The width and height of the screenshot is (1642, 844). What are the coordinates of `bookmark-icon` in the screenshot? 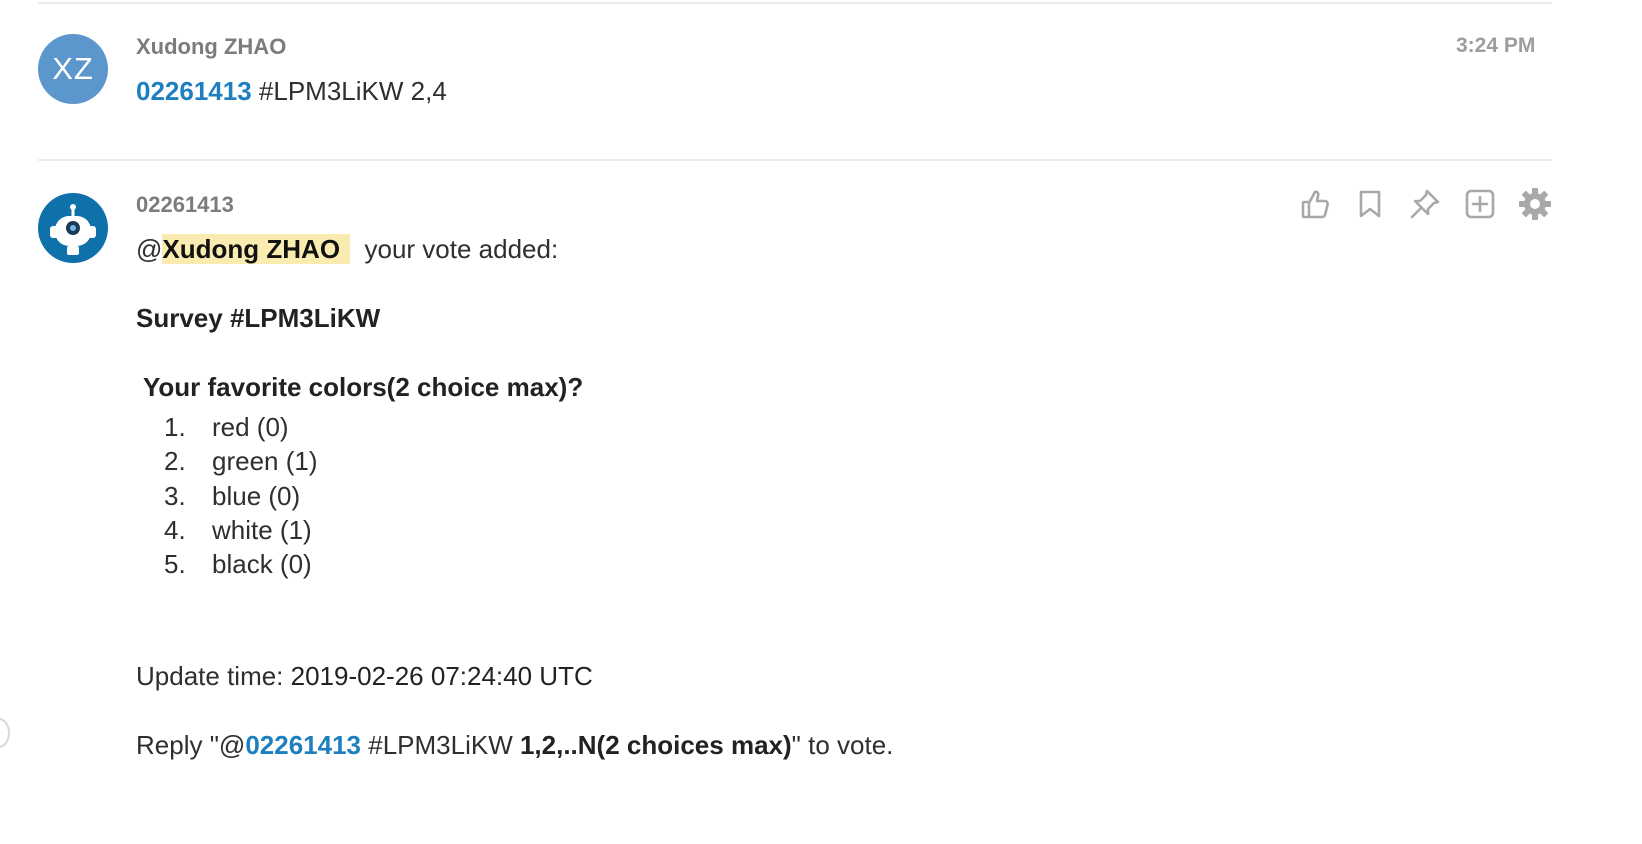 It's located at (1370, 204).